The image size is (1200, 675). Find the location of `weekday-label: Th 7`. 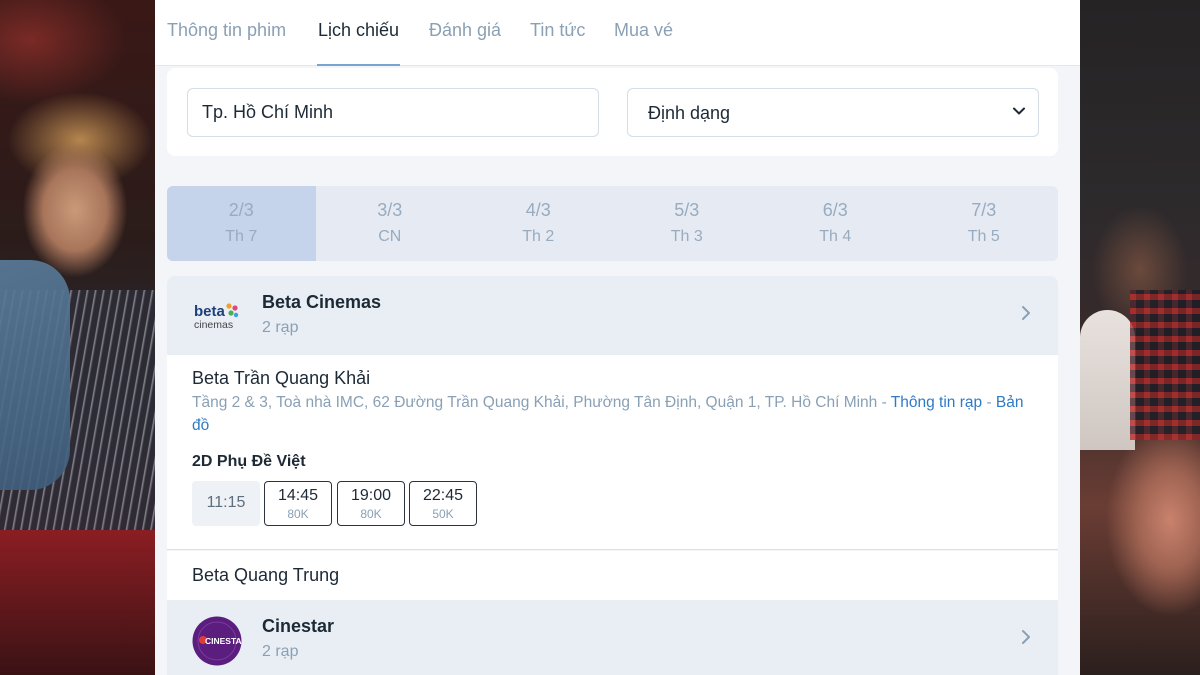

weekday-label: Th 7 is located at coordinates (241, 236).